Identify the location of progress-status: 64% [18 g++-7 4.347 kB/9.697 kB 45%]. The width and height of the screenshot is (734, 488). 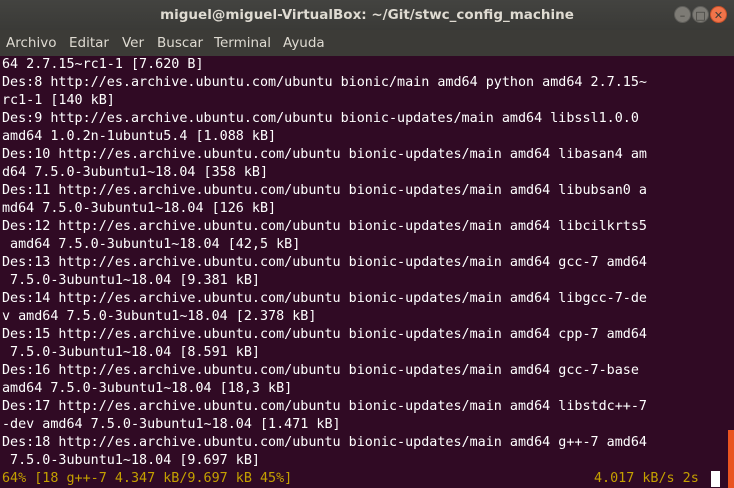
(147, 478).